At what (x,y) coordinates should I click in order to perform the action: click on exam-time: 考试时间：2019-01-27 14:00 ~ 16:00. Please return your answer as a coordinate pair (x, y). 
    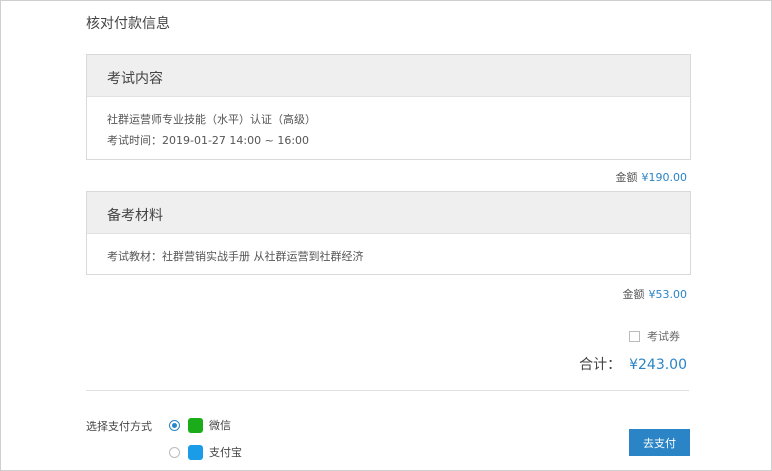
    Looking at the image, I should click on (208, 140).